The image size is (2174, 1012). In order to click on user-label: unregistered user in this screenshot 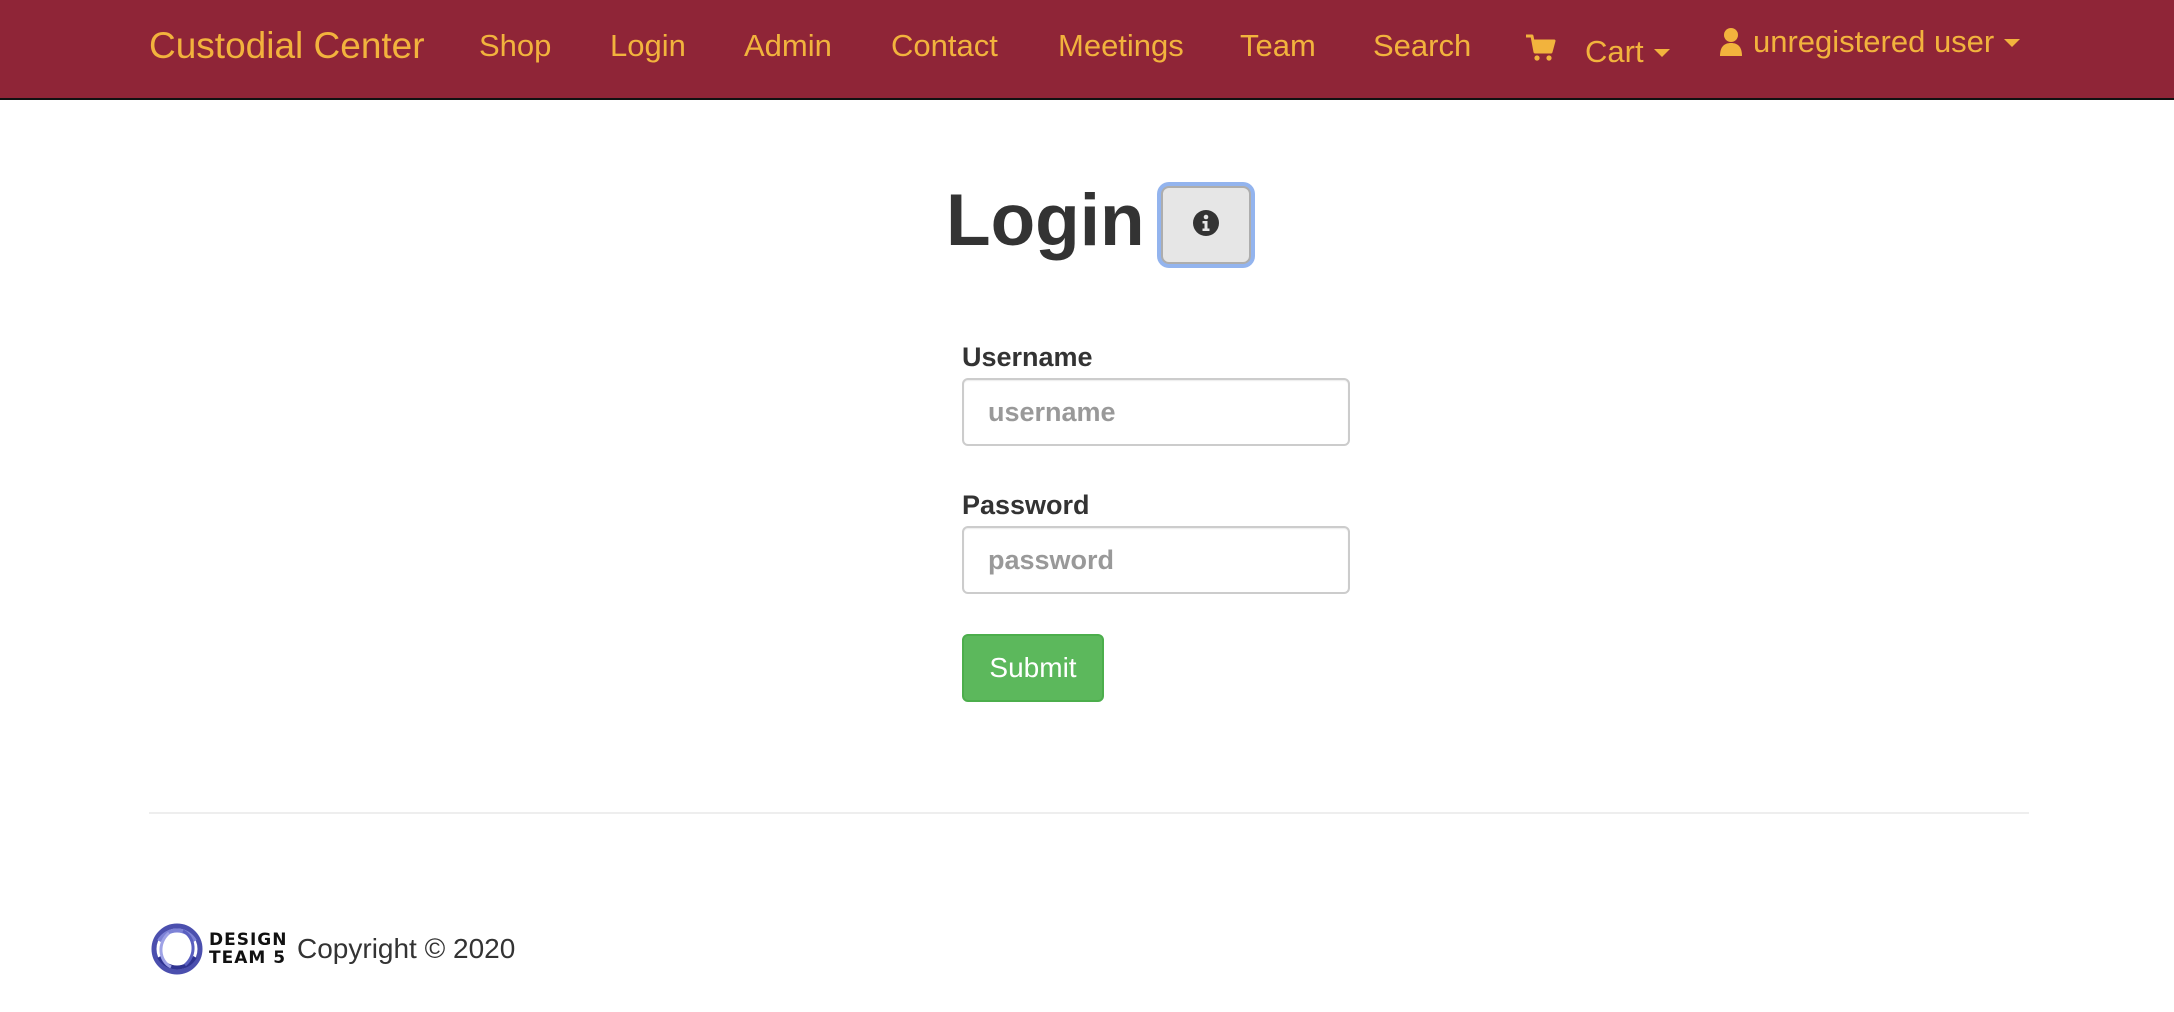, I will do `click(1874, 41)`.